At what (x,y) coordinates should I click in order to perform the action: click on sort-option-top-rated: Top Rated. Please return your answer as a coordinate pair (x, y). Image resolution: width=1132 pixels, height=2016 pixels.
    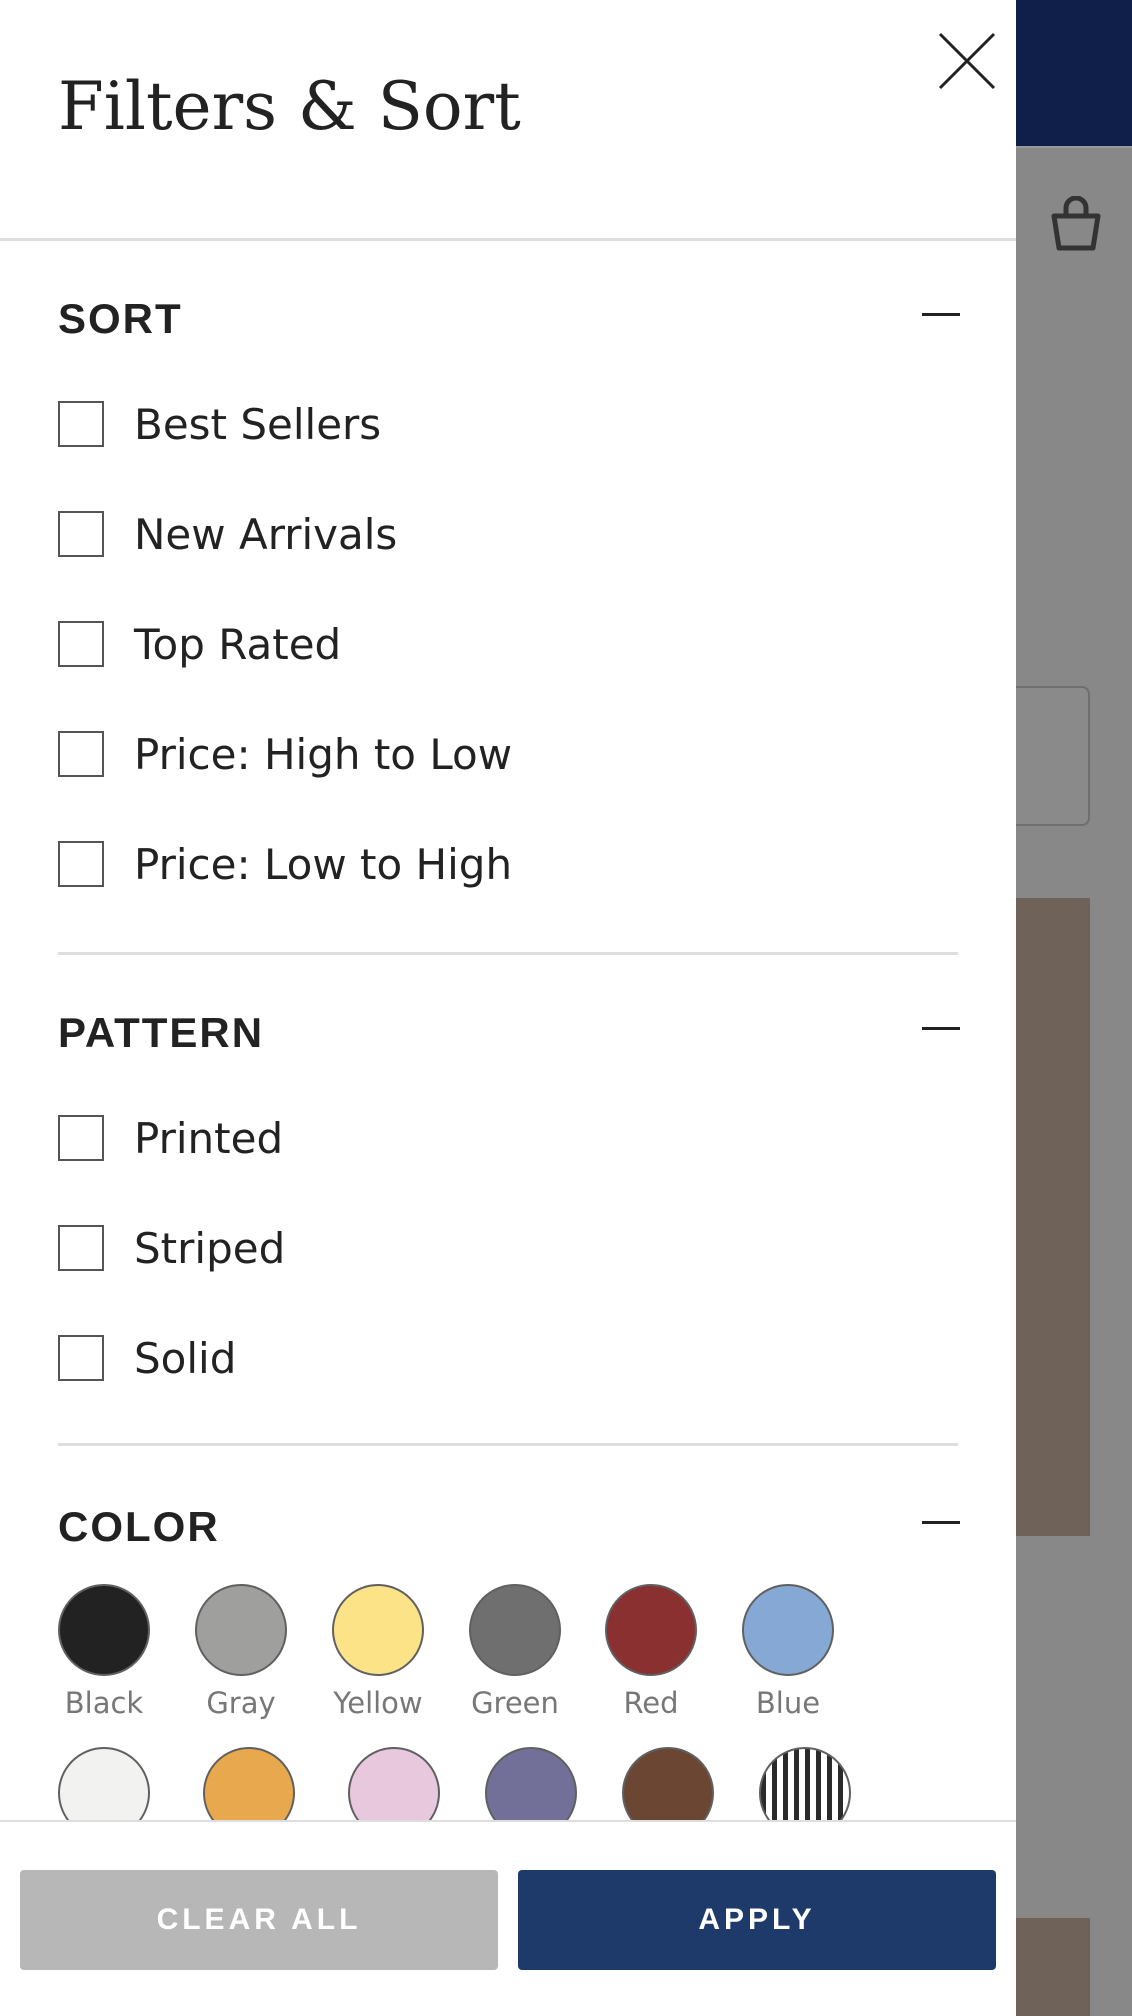
    Looking at the image, I should click on (199, 644).